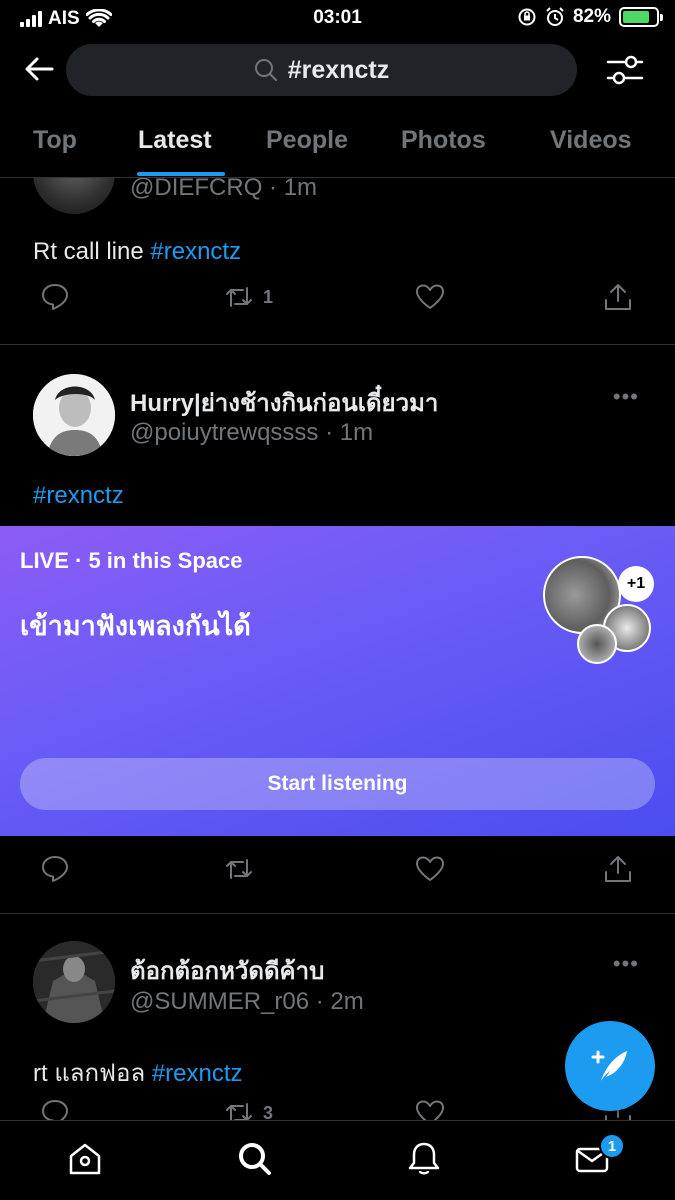 This screenshot has height=1200, width=675. Describe the element at coordinates (284, 402) in the screenshot. I see `tweet-display-name: Hurry|ย่างช้างกินก่อนเดี๋ยวมา` at that location.